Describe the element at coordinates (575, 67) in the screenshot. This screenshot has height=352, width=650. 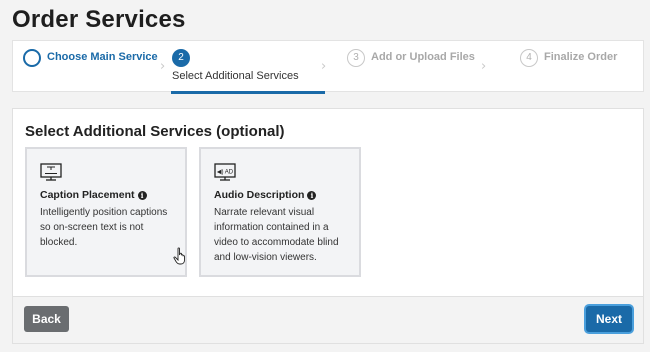
I see `step-finalize-order: 4 Finalize Order` at that location.